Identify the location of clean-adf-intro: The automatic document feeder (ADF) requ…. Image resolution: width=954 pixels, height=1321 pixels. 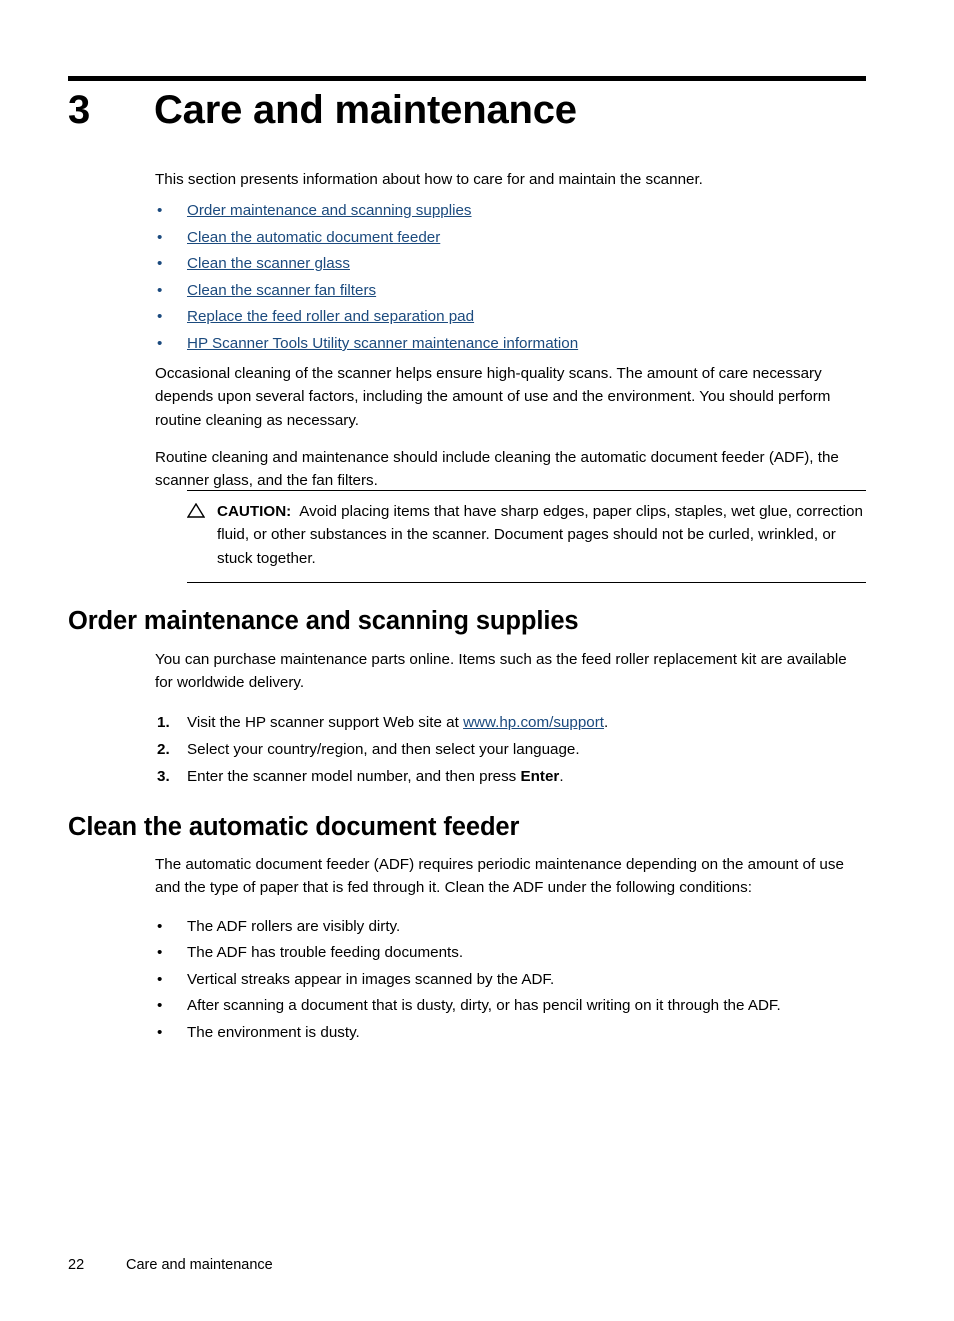
(499, 876).